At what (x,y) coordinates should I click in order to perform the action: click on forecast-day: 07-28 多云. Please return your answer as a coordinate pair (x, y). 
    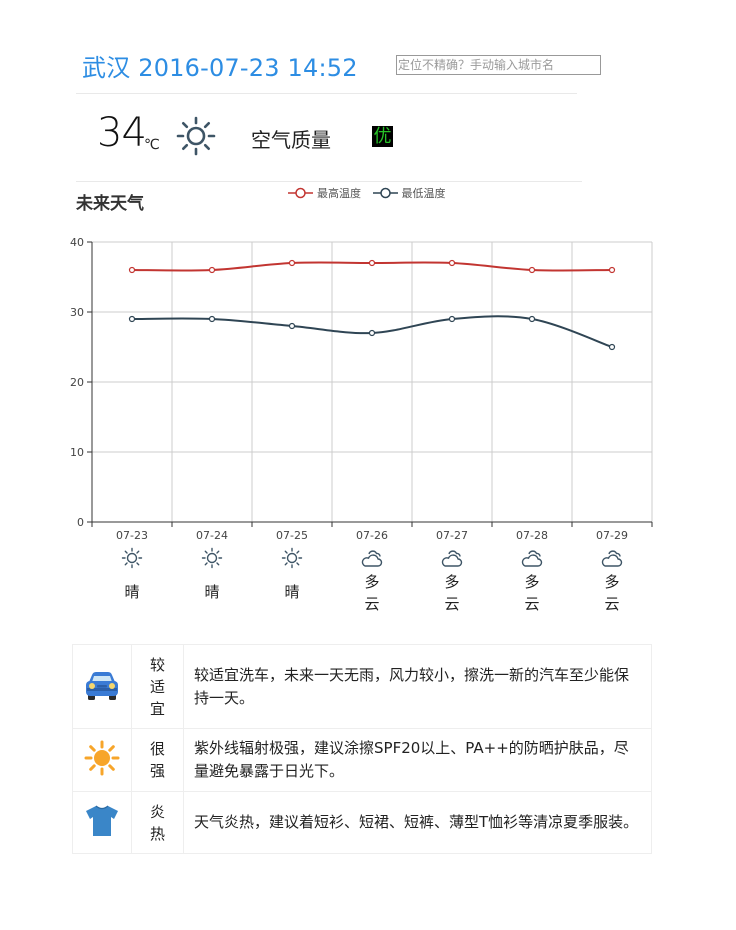
    Looking at the image, I should click on (532, 571).